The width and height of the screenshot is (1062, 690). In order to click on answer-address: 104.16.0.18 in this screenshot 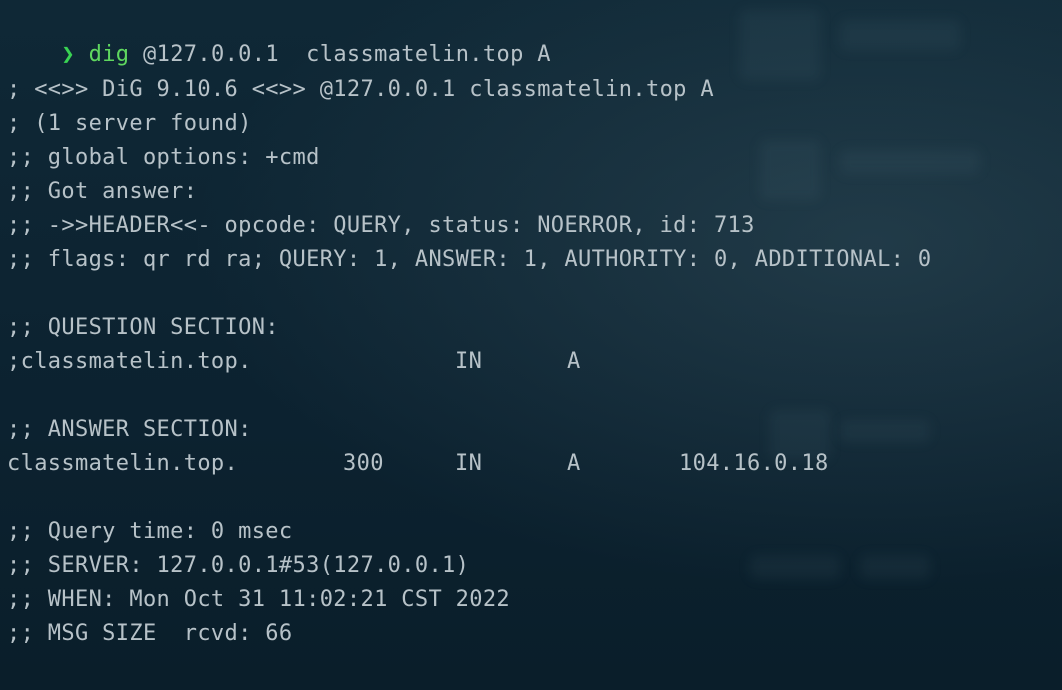, I will do `click(754, 463)`.